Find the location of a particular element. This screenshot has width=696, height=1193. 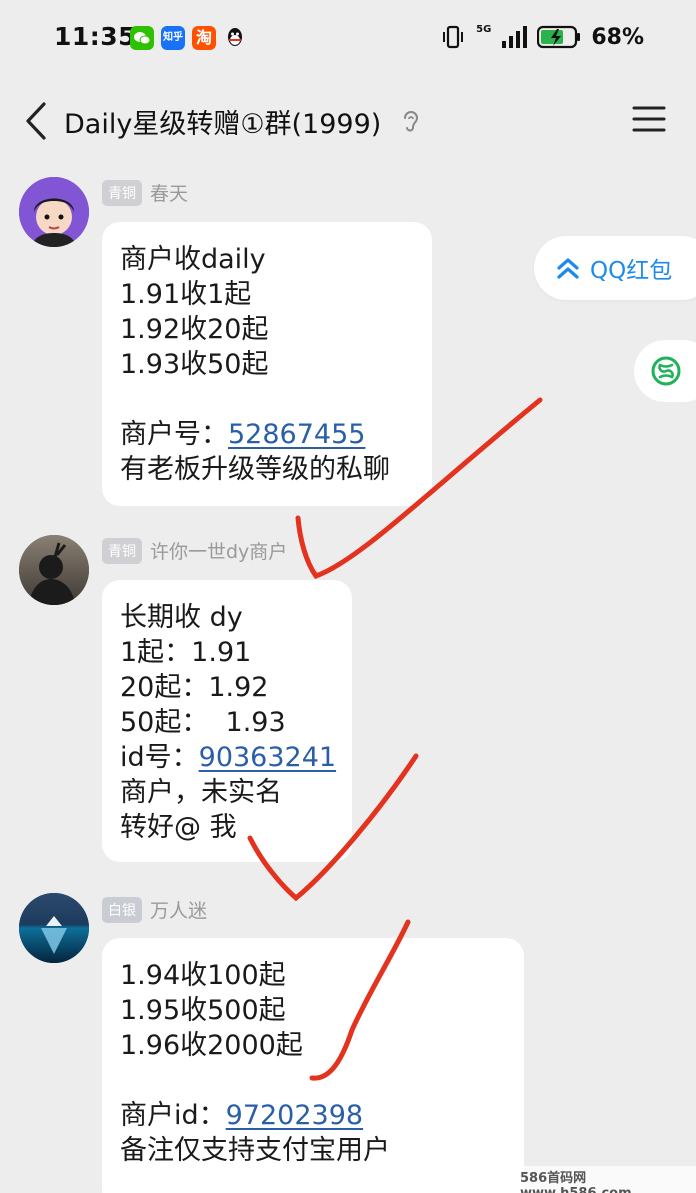

message-line: 有老板升级等级的私聊 is located at coordinates (255, 469).